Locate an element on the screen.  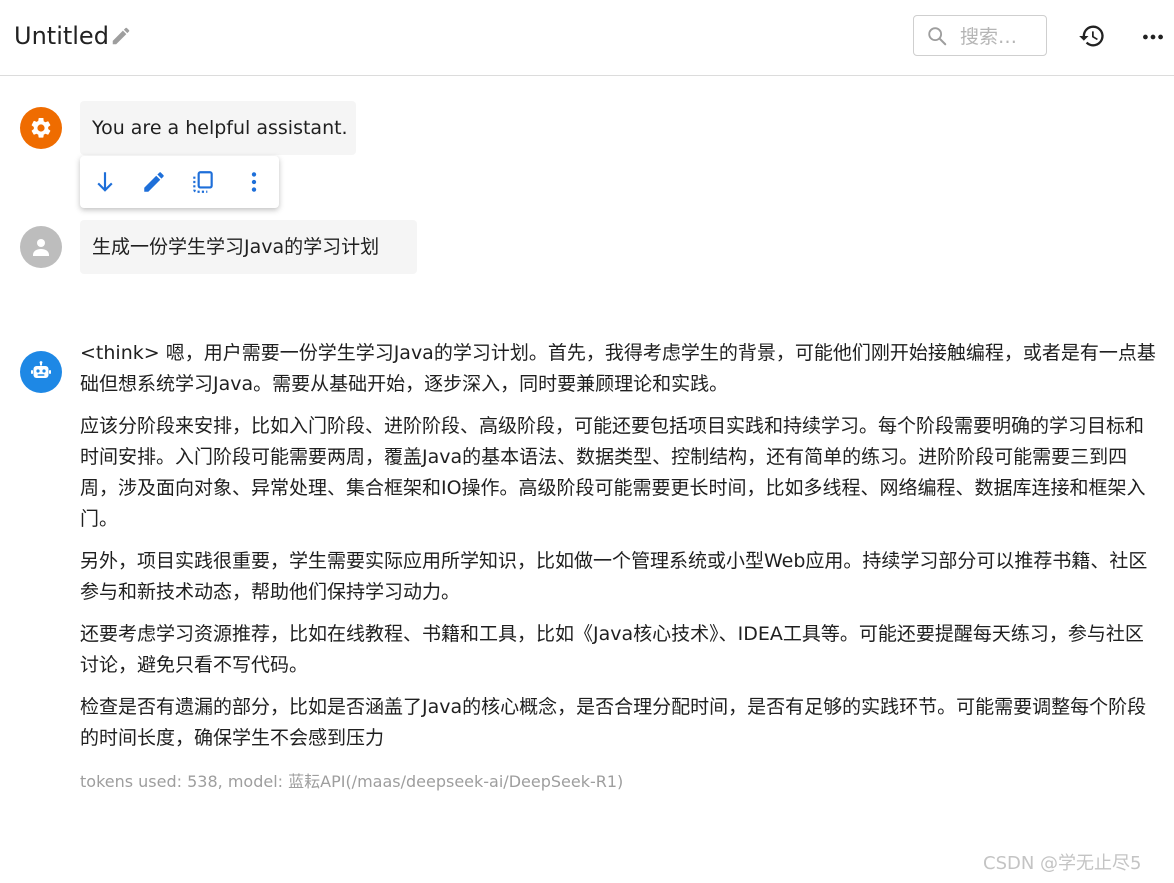
conversation-title: Untitled is located at coordinates (61, 36).